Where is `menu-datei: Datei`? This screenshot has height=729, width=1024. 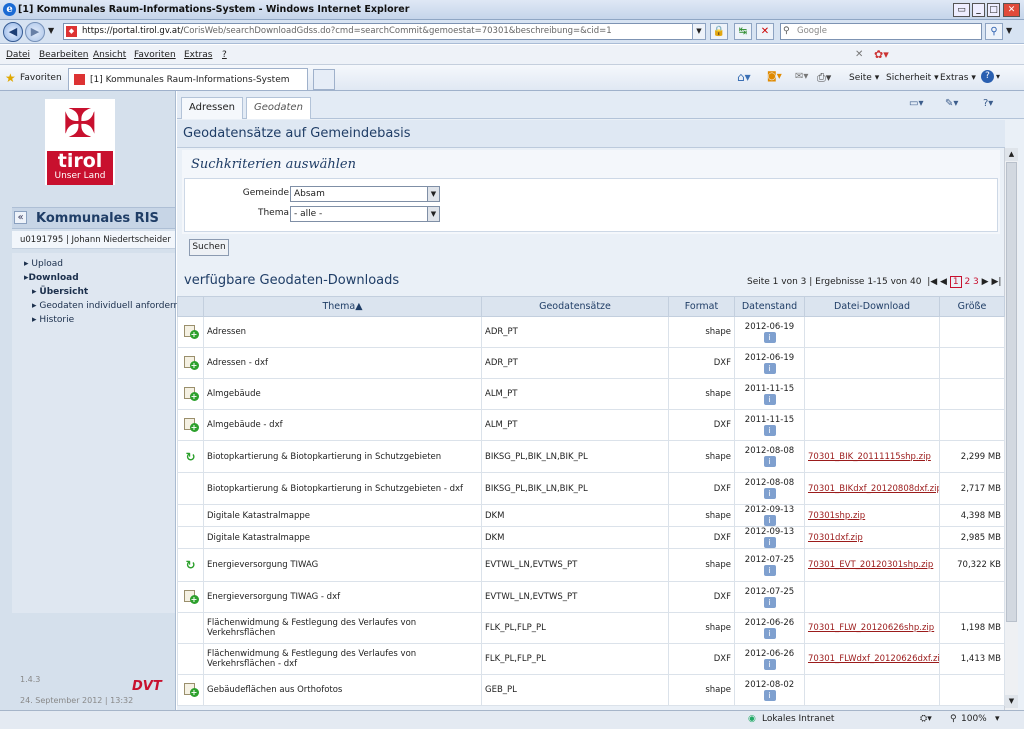
menu-datei: Datei is located at coordinates (18, 55).